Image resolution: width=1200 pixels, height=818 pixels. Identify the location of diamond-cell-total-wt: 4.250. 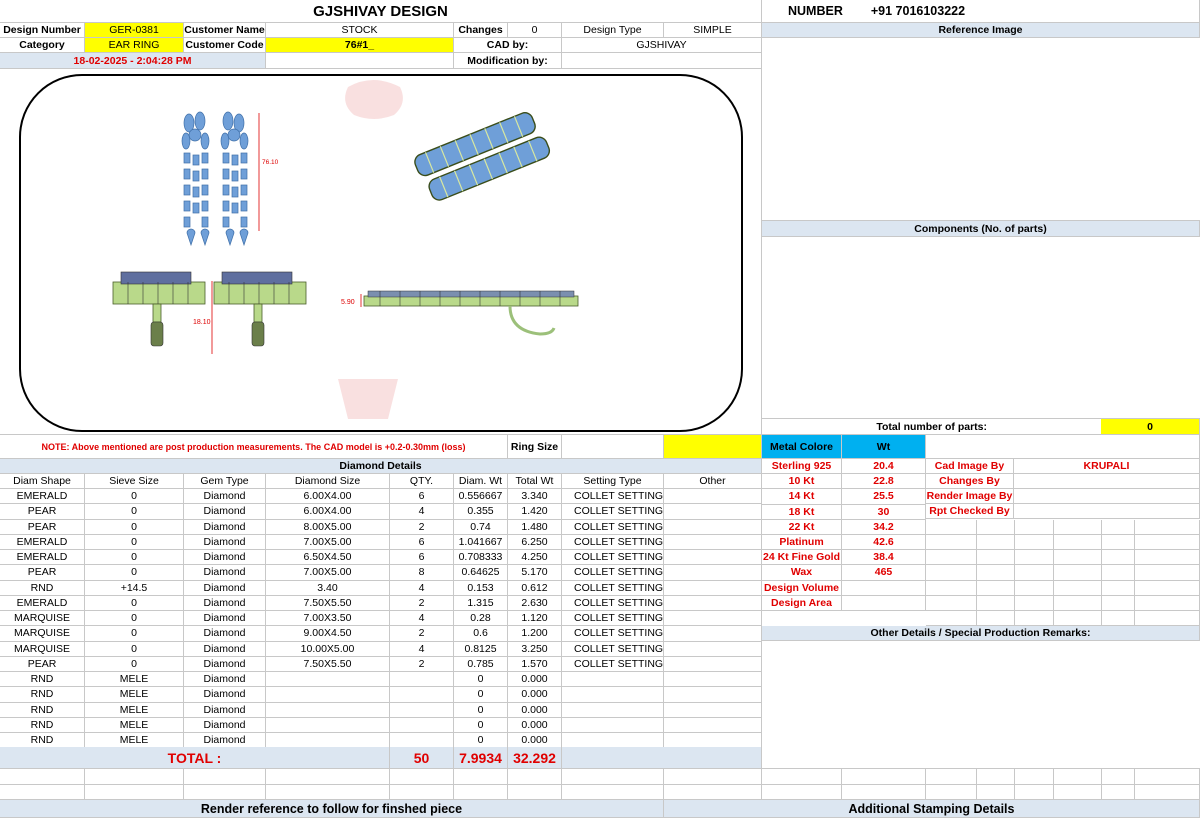
(535, 558).